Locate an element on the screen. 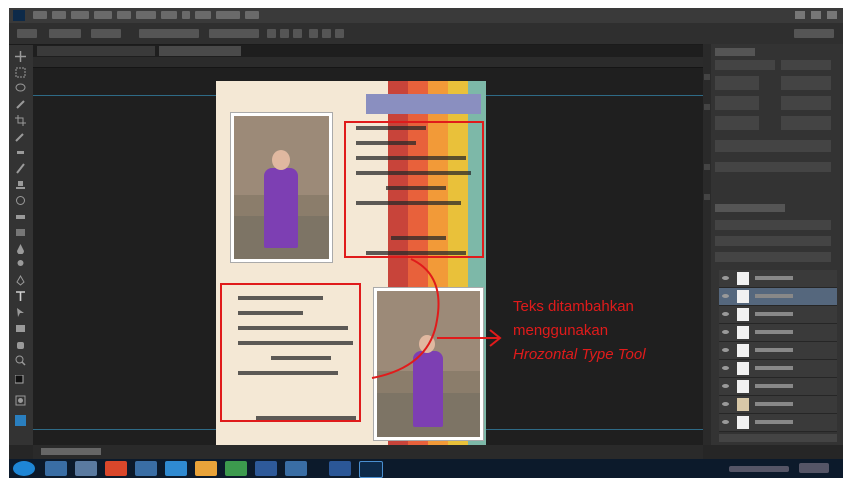  annotation-arrow is located at coordinates (436, 318).